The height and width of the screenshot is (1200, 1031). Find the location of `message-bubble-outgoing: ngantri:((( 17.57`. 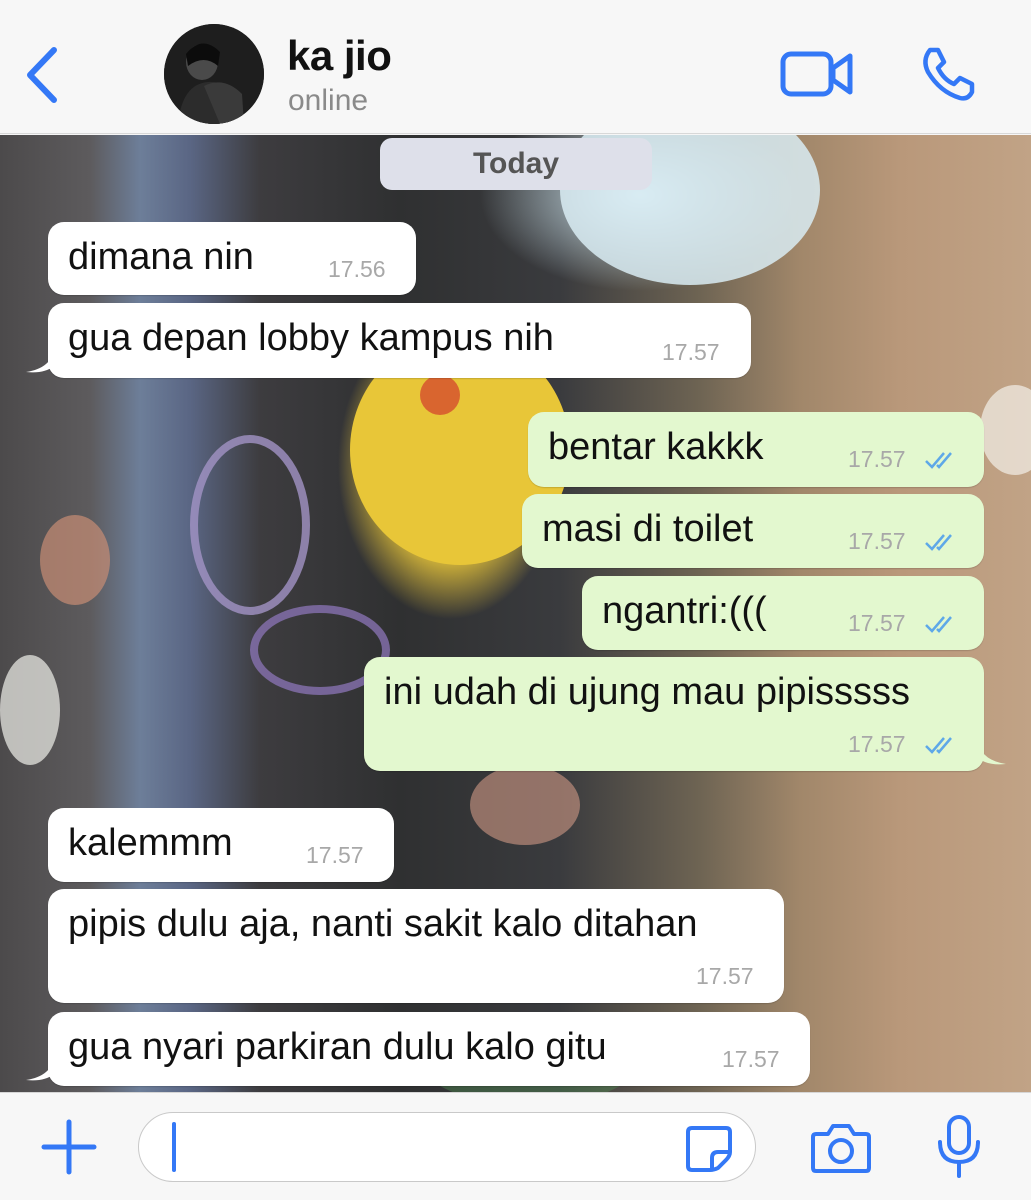

message-bubble-outgoing: ngantri:((( 17.57 is located at coordinates (783, 613).